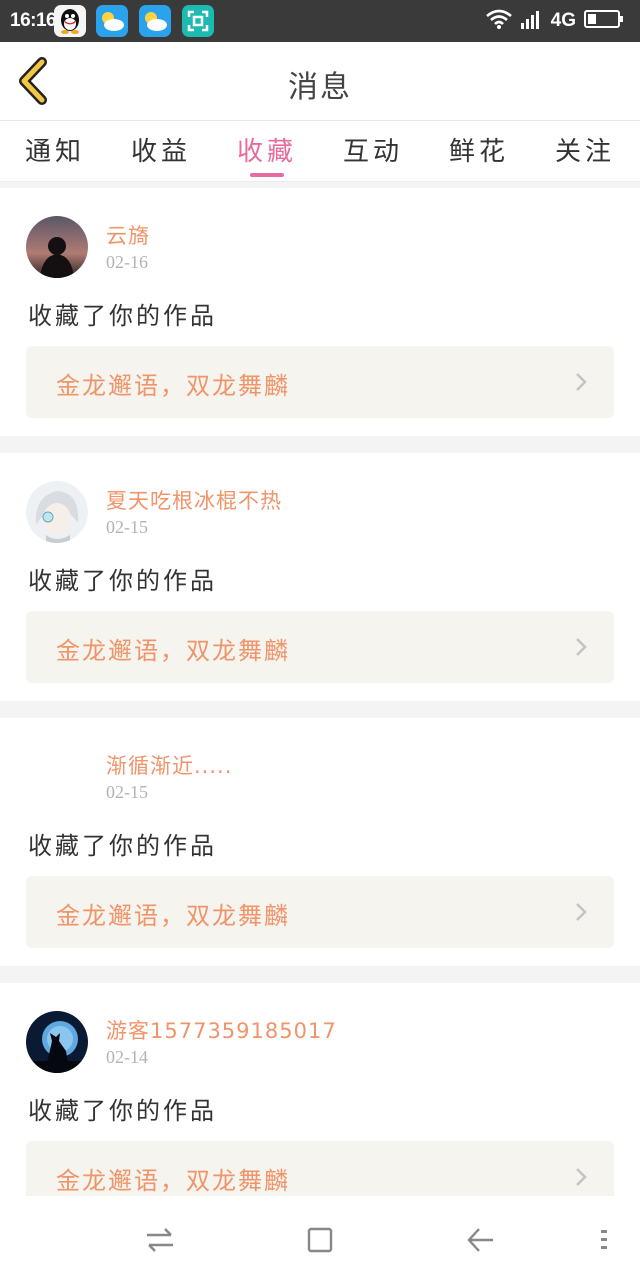 This screenshot has width=640, height=1280. What do you see at coordinates (320, 21) in the screenshot?
I see `status-bar: 16:16 4G` at bounding box center [320, 21].